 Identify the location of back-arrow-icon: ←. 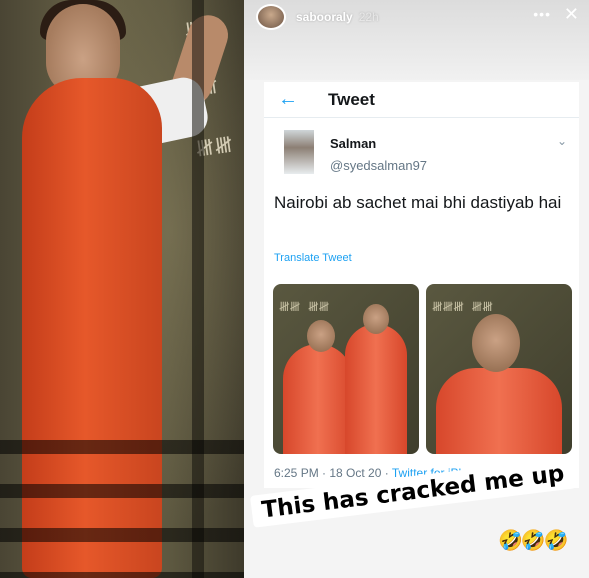
(288, 99).